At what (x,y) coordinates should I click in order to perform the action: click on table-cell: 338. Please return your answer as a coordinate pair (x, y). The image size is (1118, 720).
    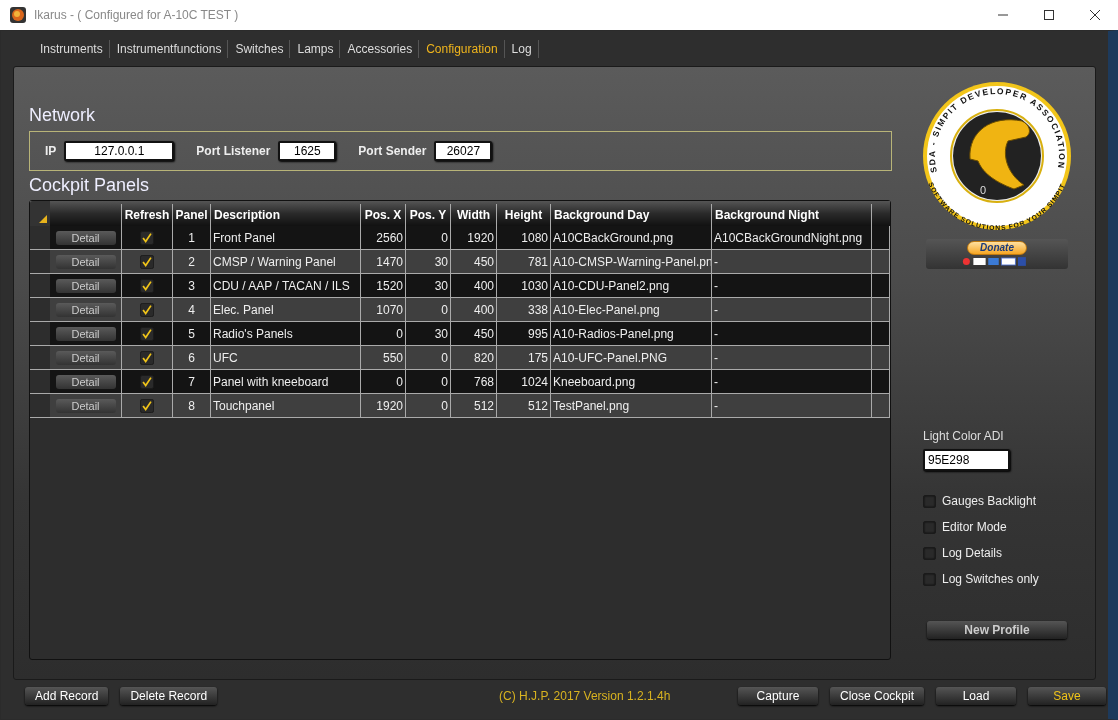
    Looking at the image, I should click on (524, 309).